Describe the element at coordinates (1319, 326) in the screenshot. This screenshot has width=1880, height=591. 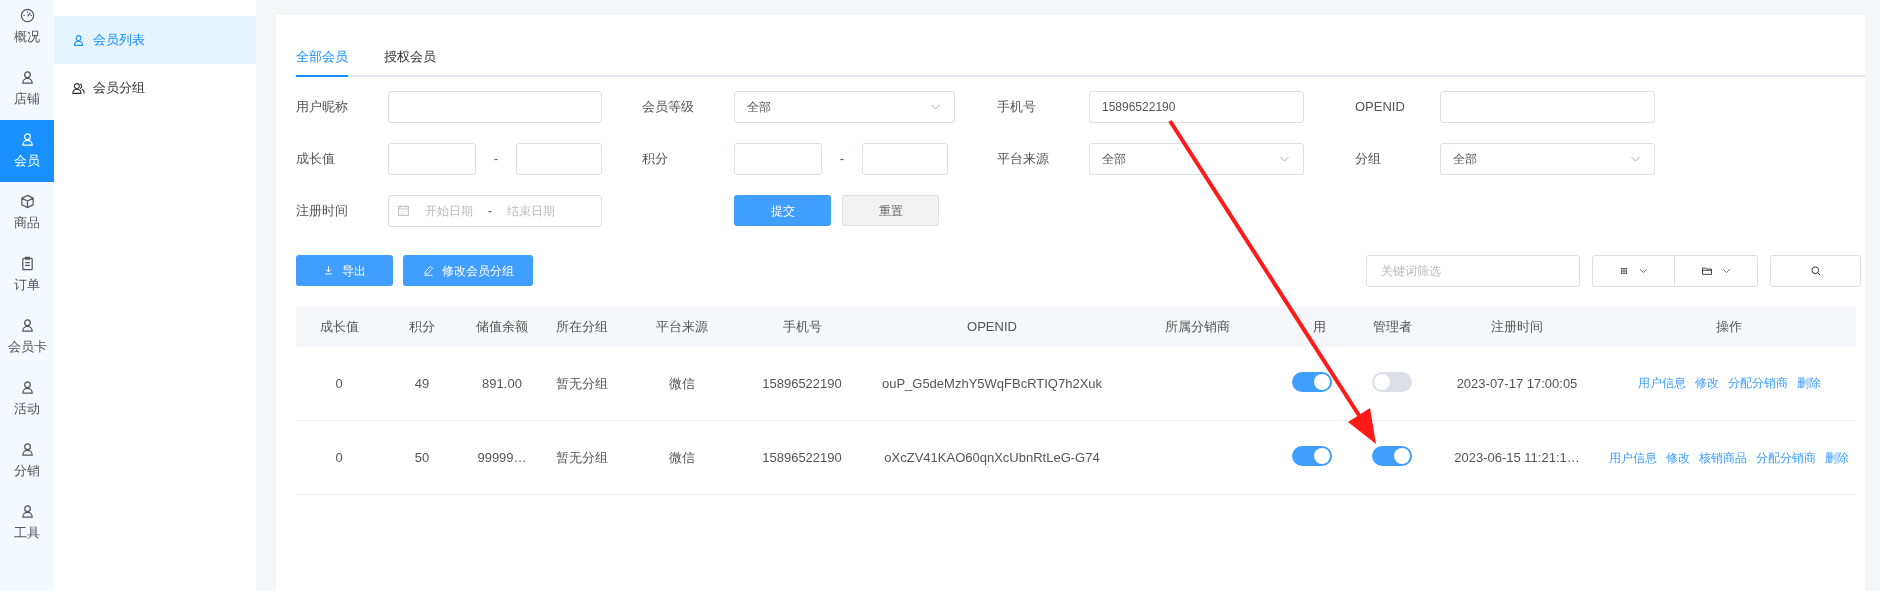
I see `column-header: 用` at that location.